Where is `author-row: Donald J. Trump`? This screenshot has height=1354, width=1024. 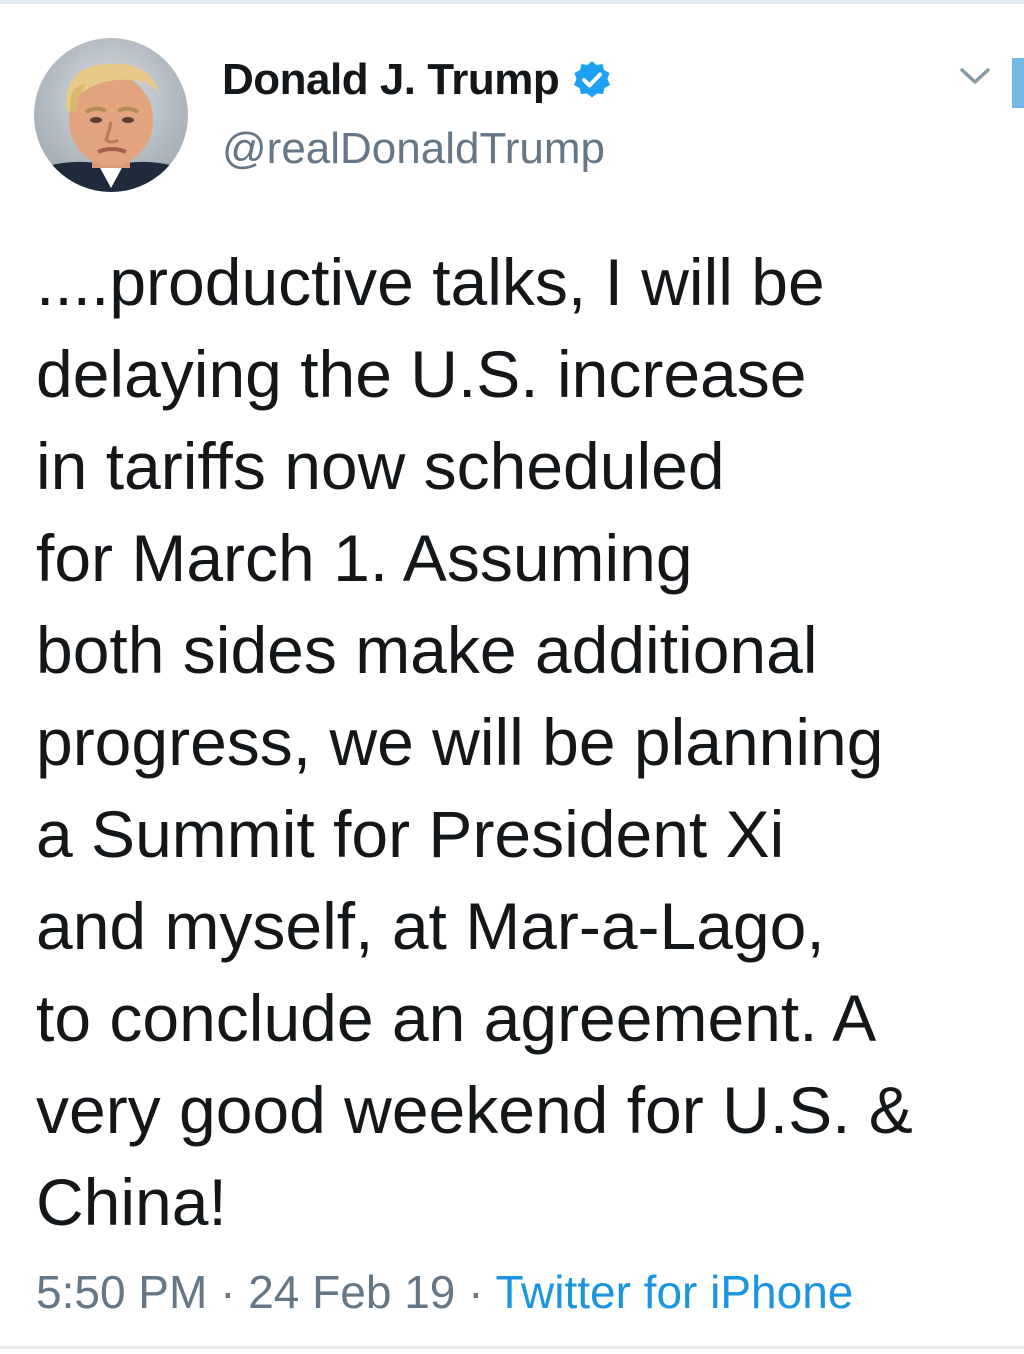
author-row: Donald J. Trump is located at coordinates (417, 80).